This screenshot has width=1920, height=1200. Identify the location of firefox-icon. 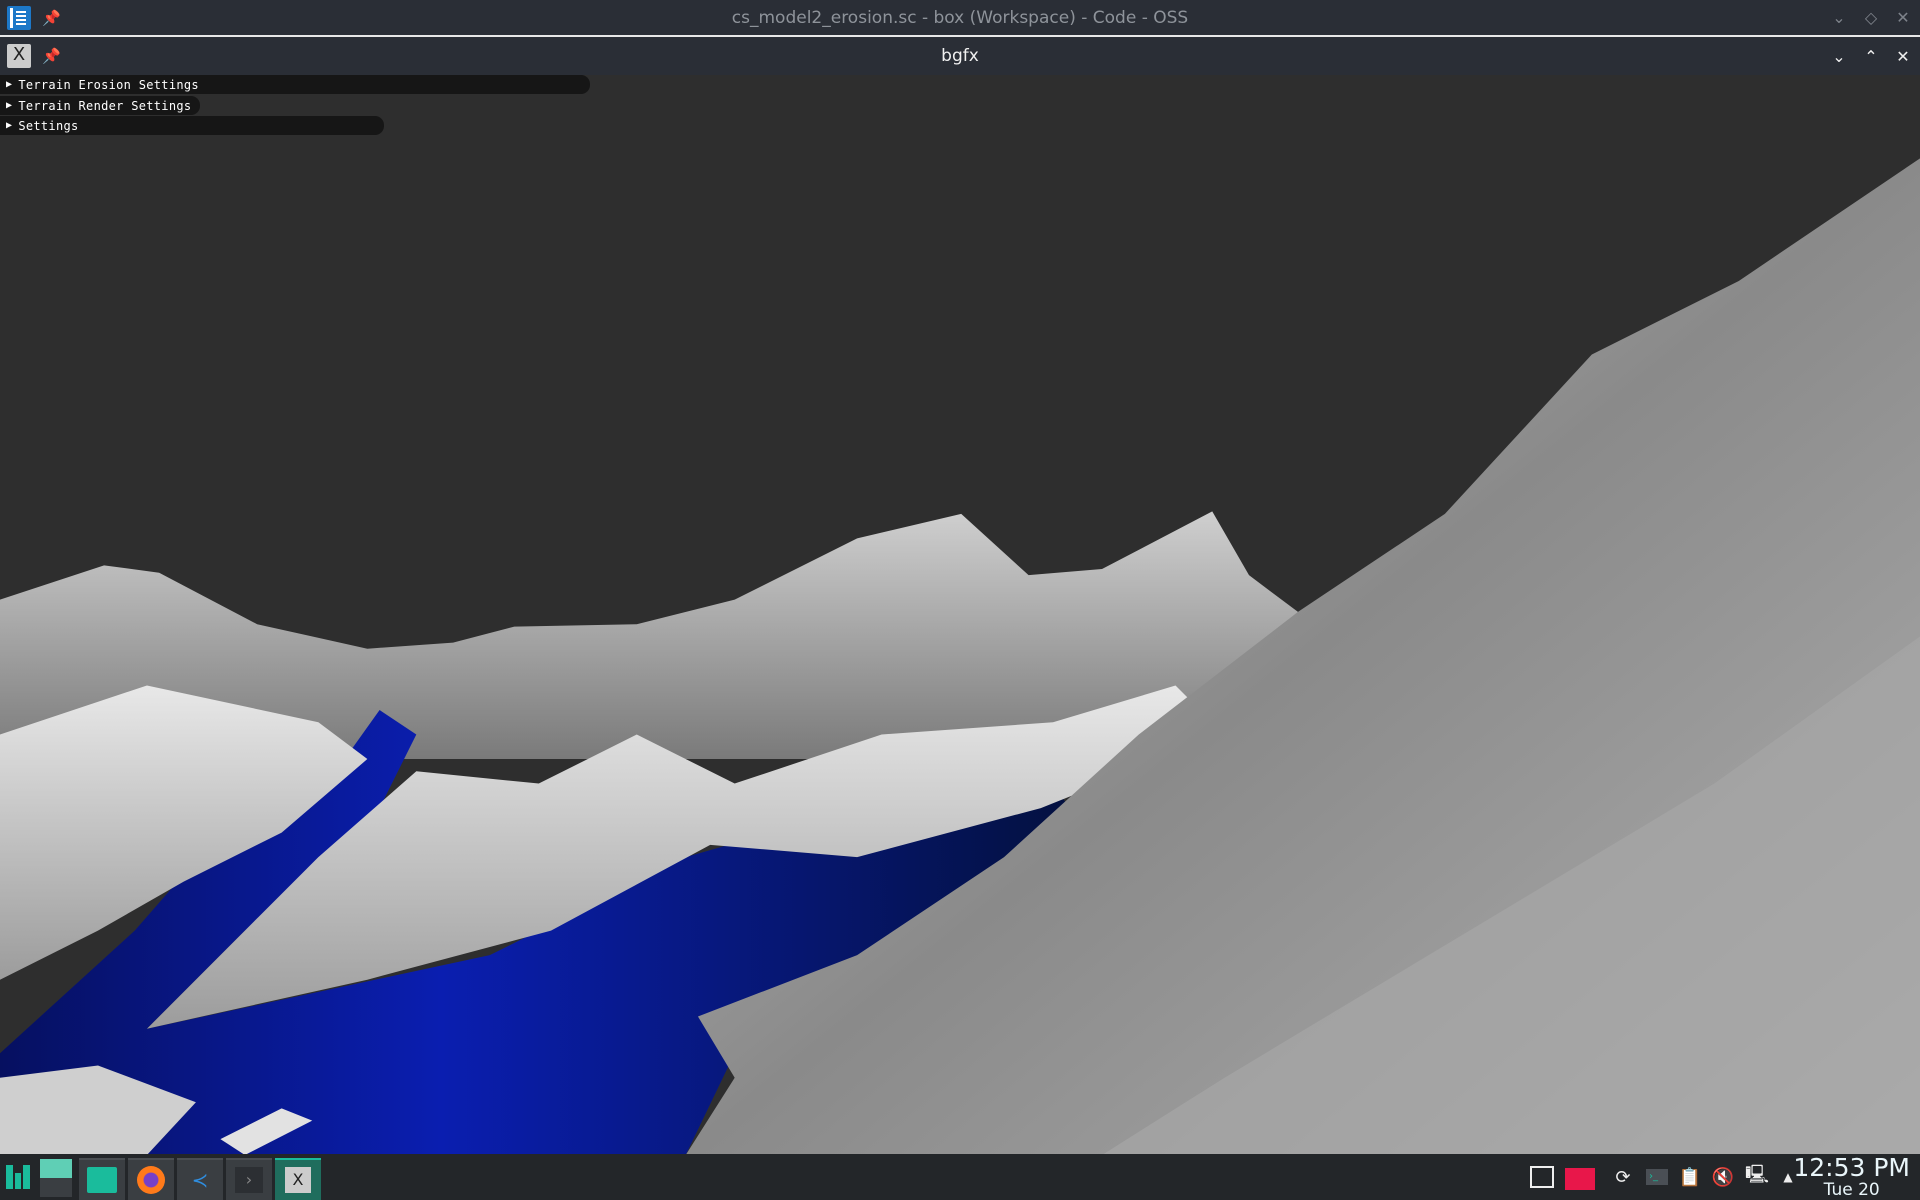
(151, 1179).